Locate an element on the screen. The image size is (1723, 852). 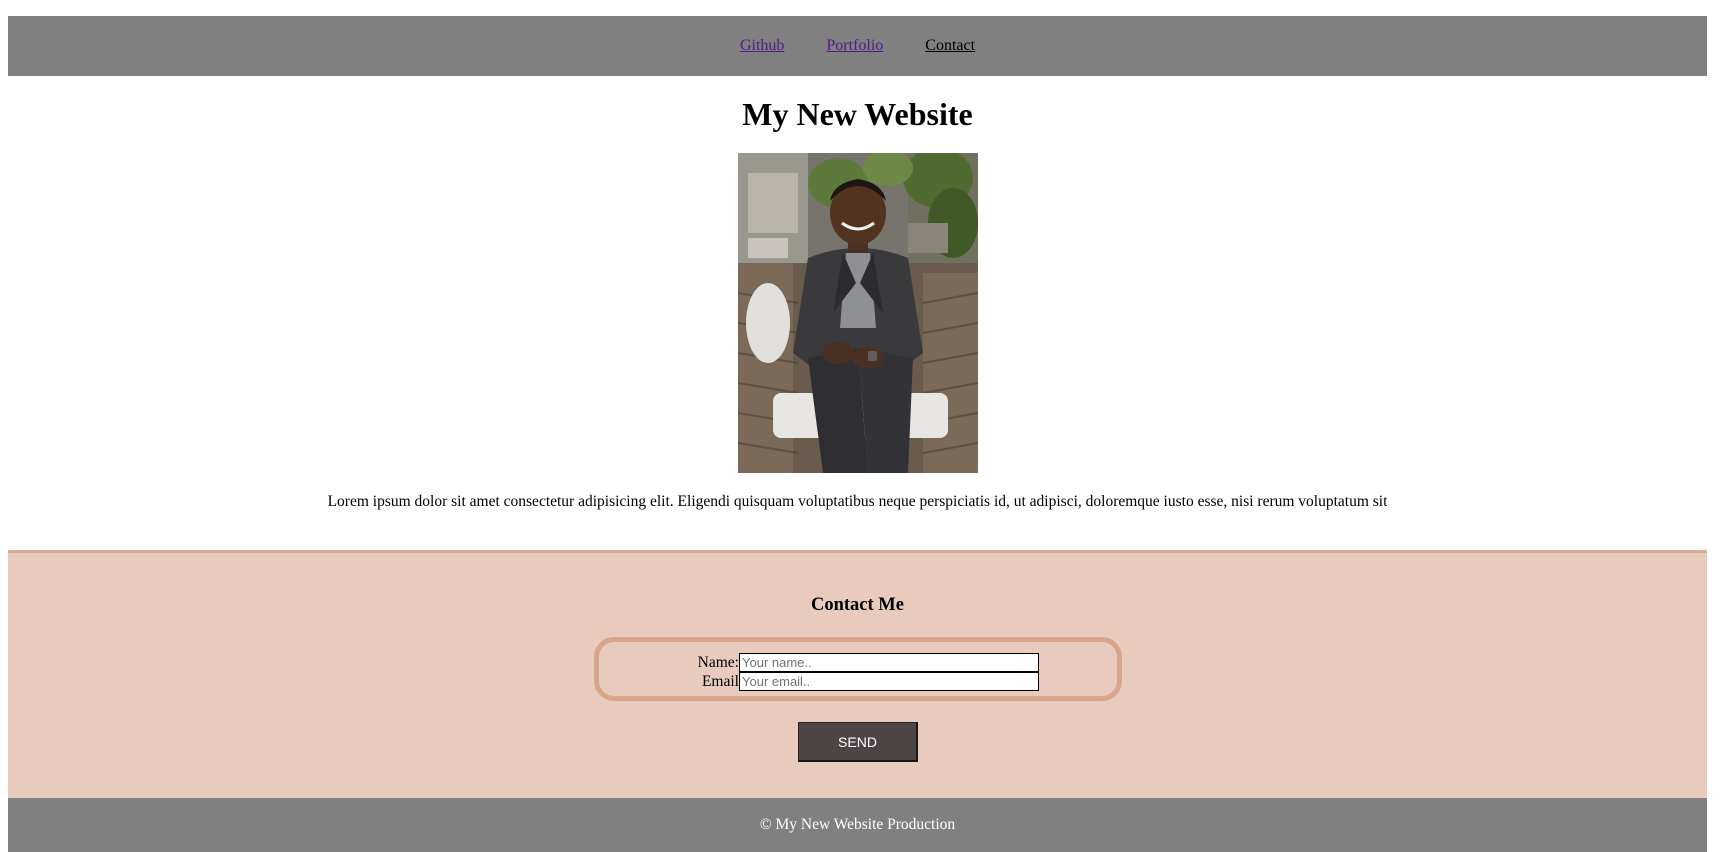
nav-link-contact: Contact is located at coordinates (950, 46).